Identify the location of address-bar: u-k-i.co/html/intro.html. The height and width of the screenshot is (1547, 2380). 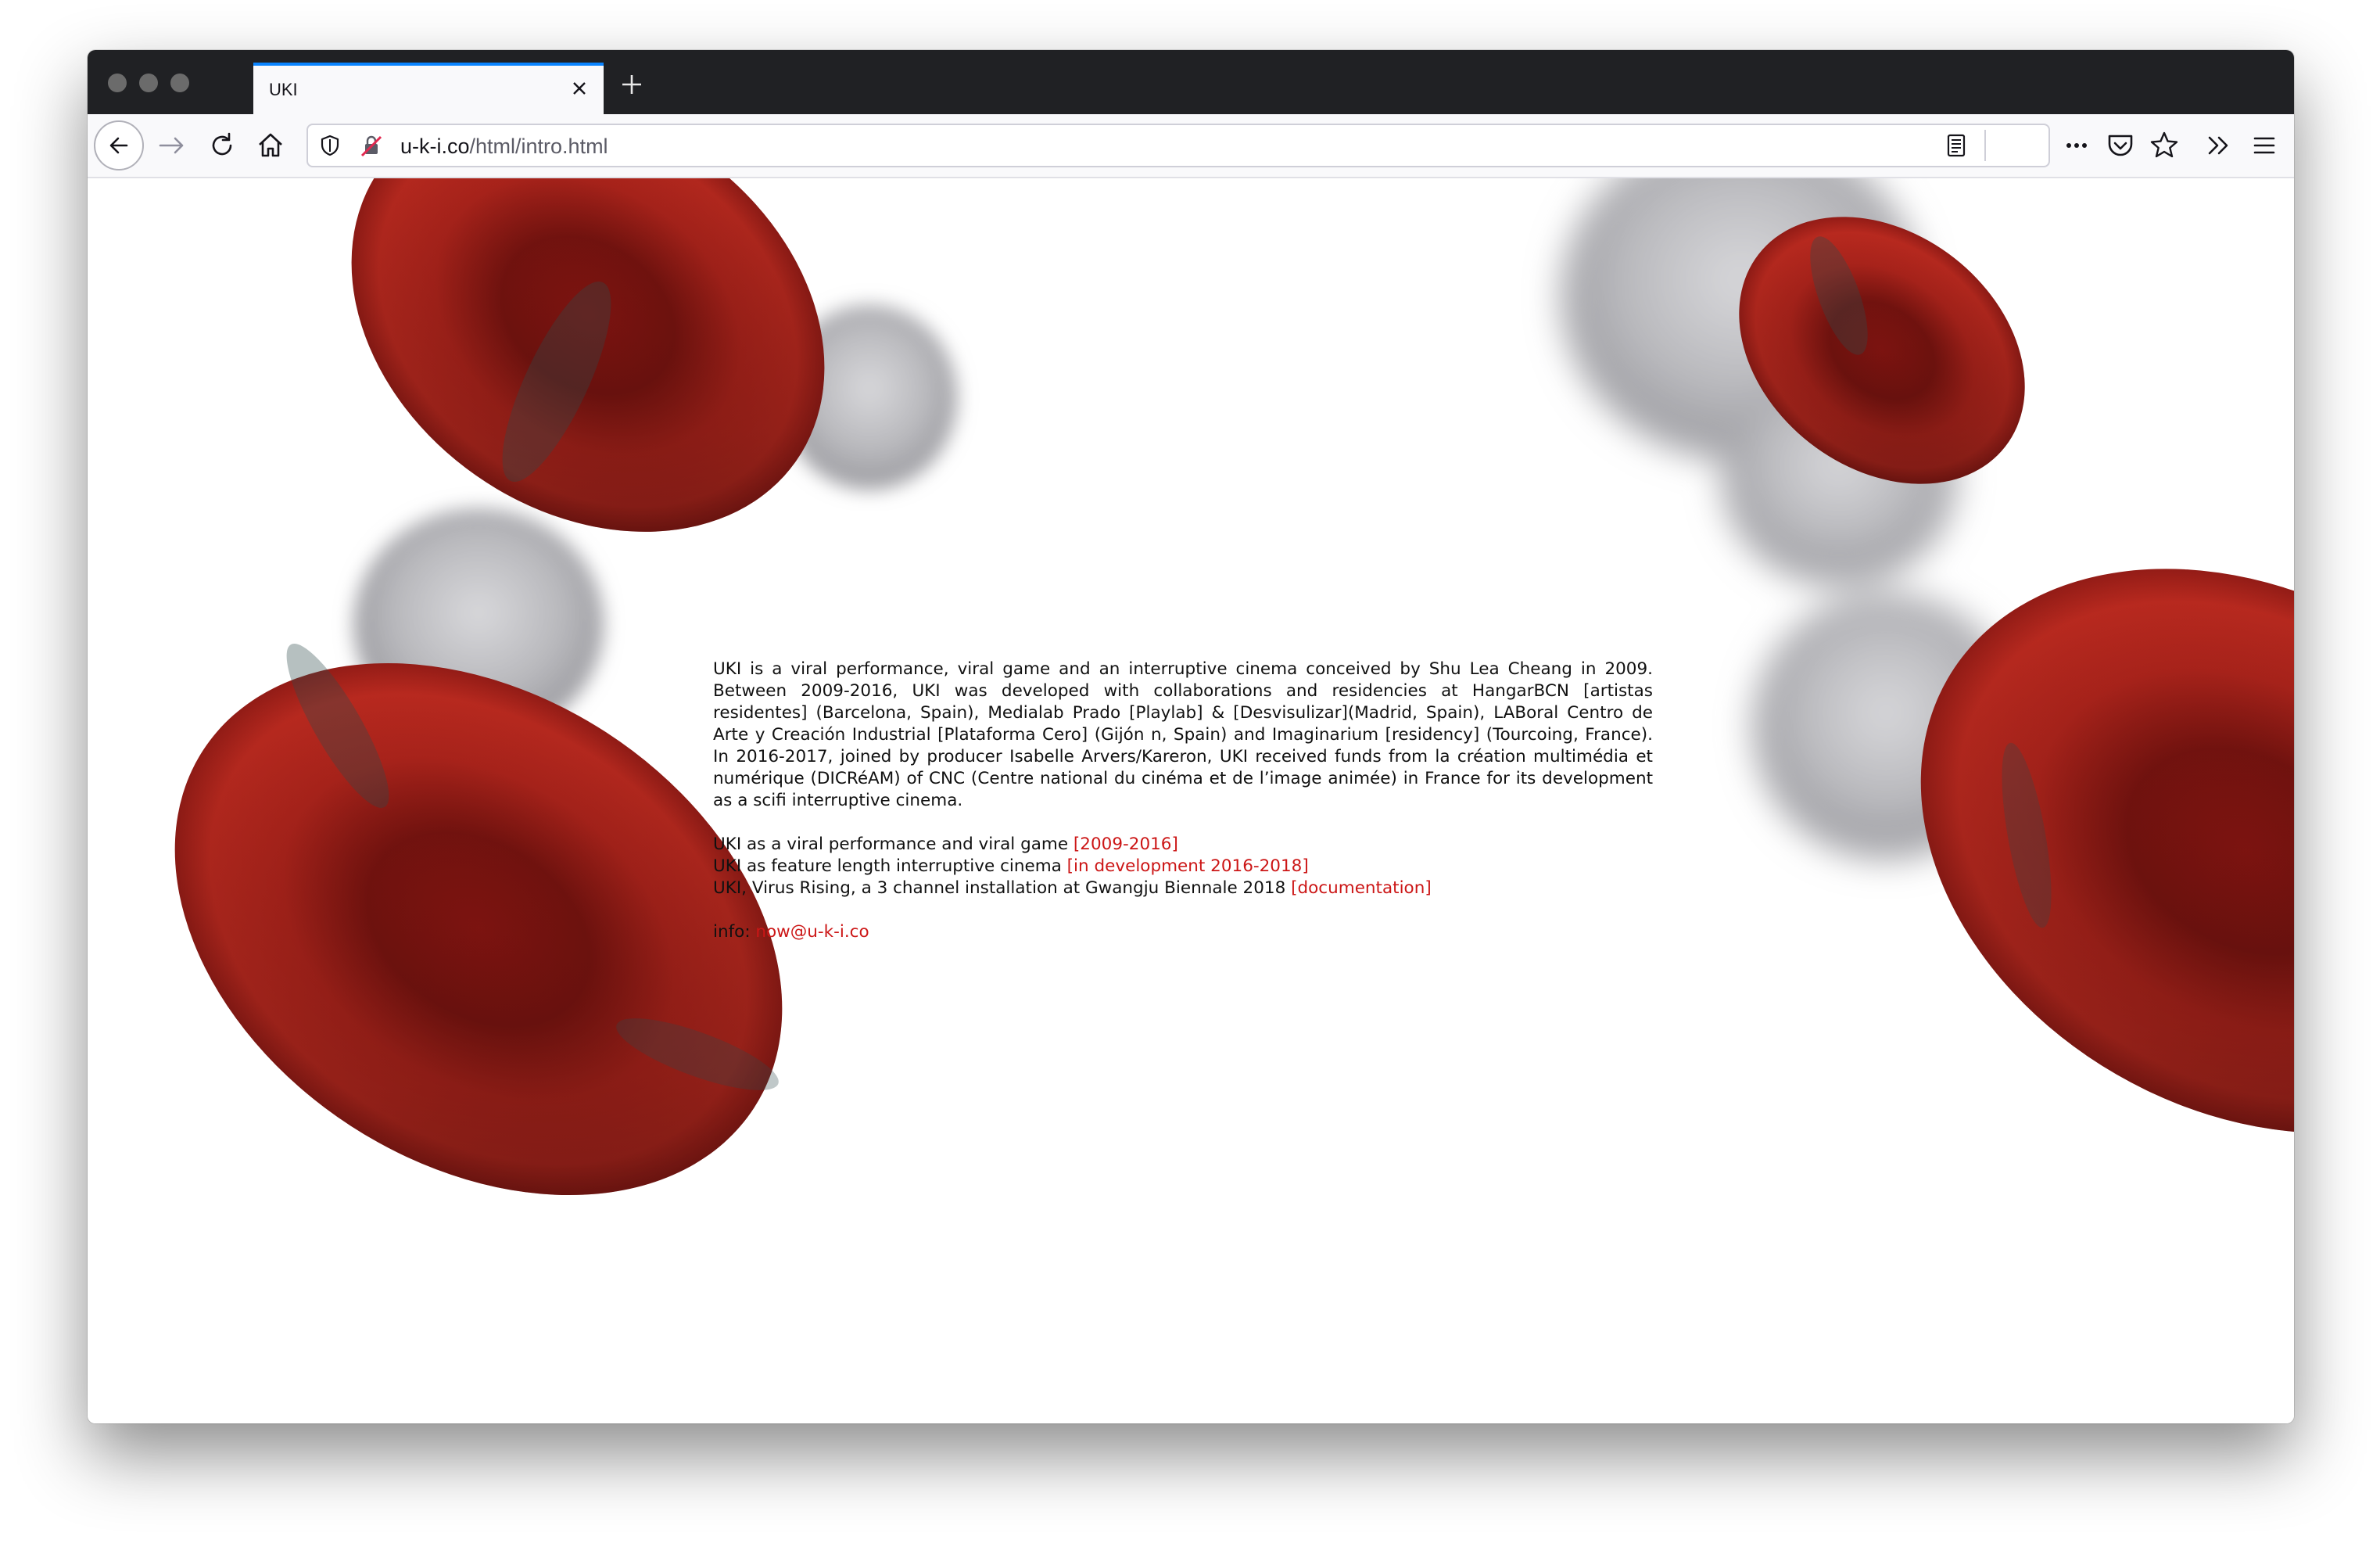
(1178, 145).